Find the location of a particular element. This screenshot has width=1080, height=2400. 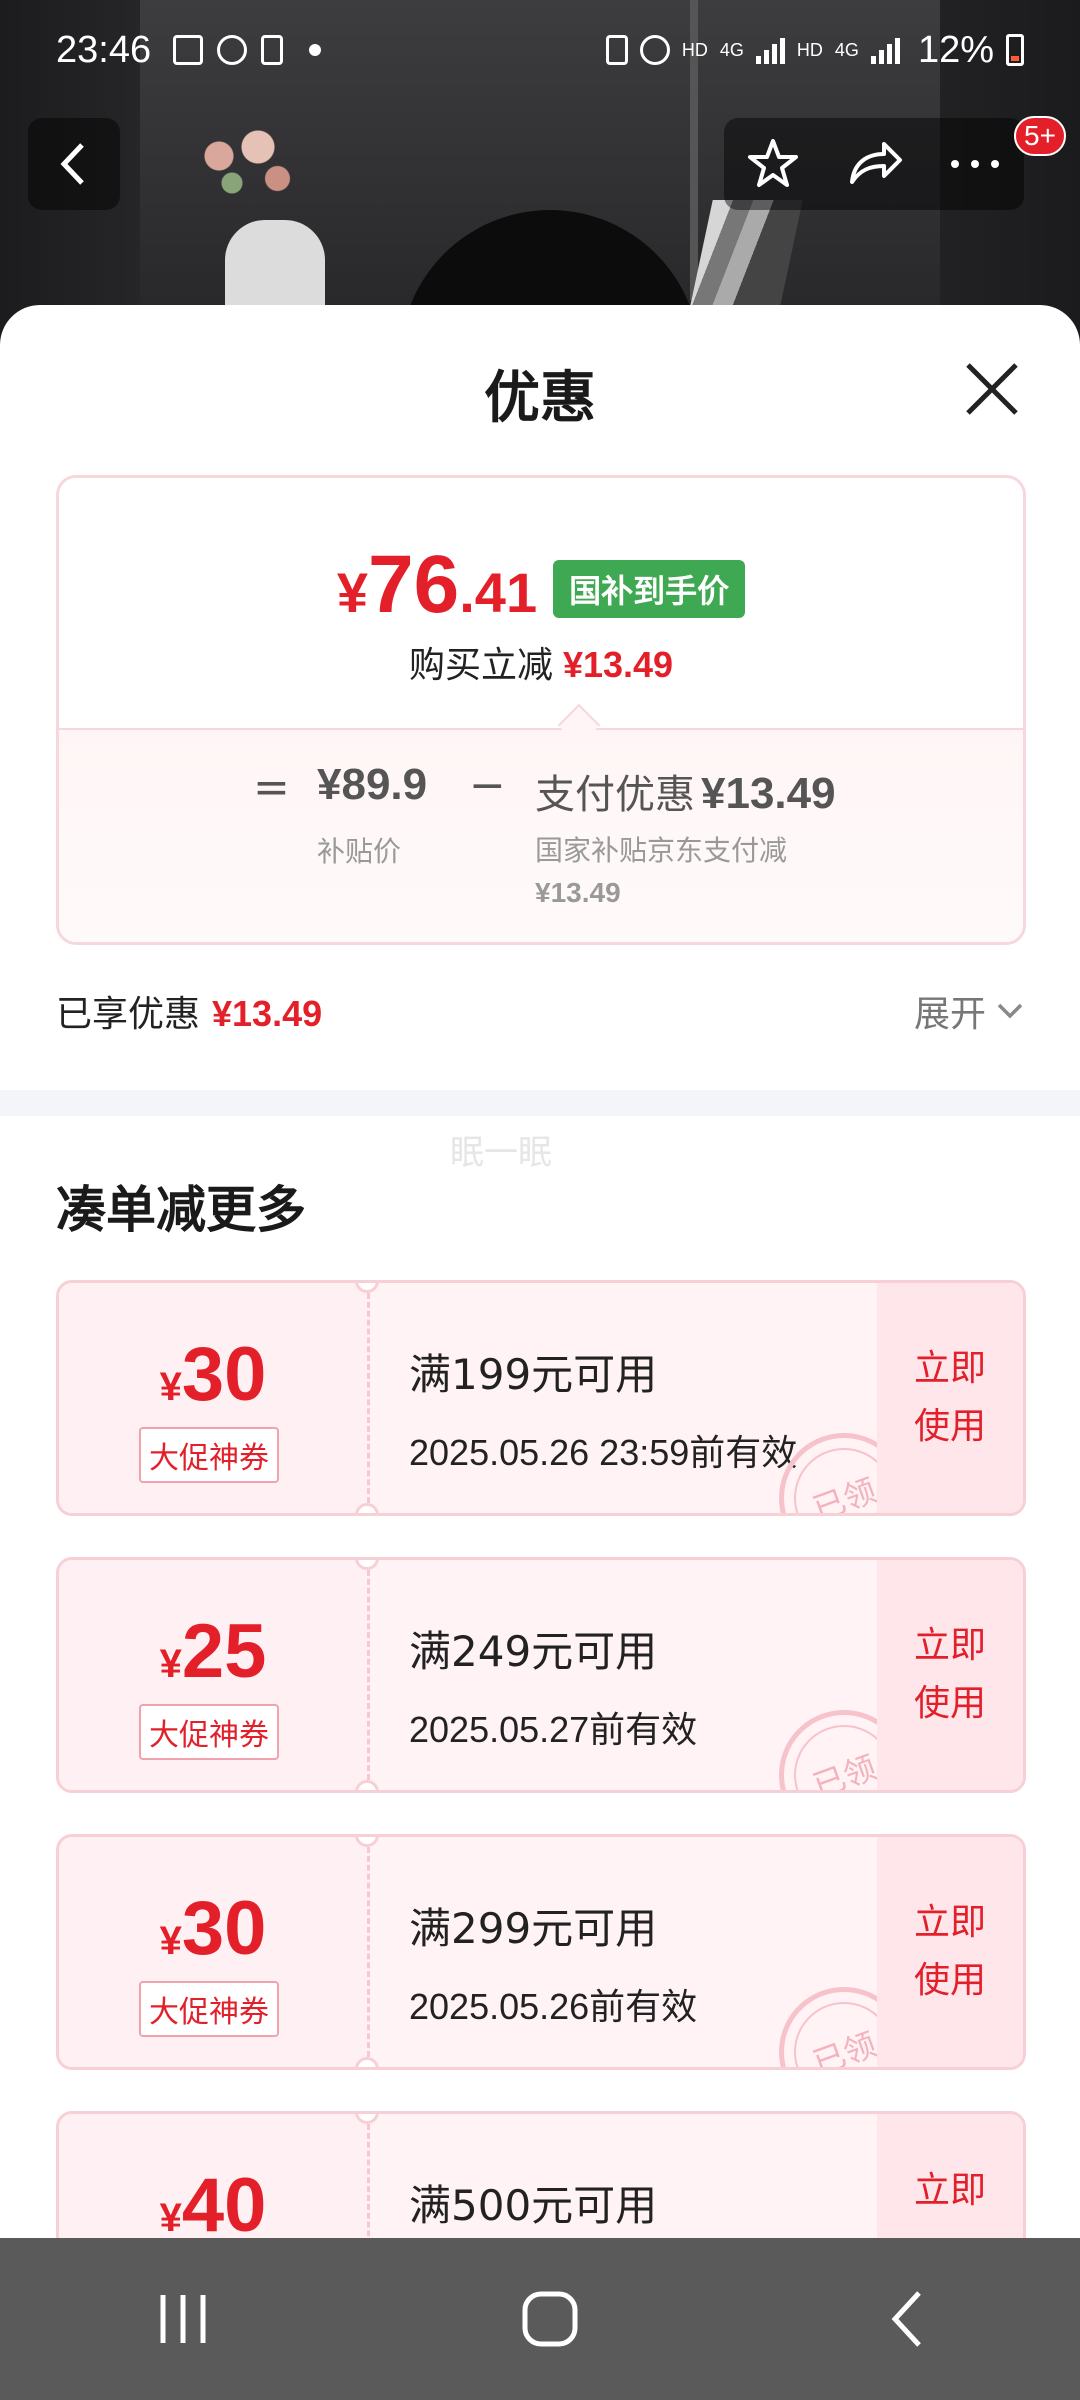

back-icon is located at coordinates (907, 2319).